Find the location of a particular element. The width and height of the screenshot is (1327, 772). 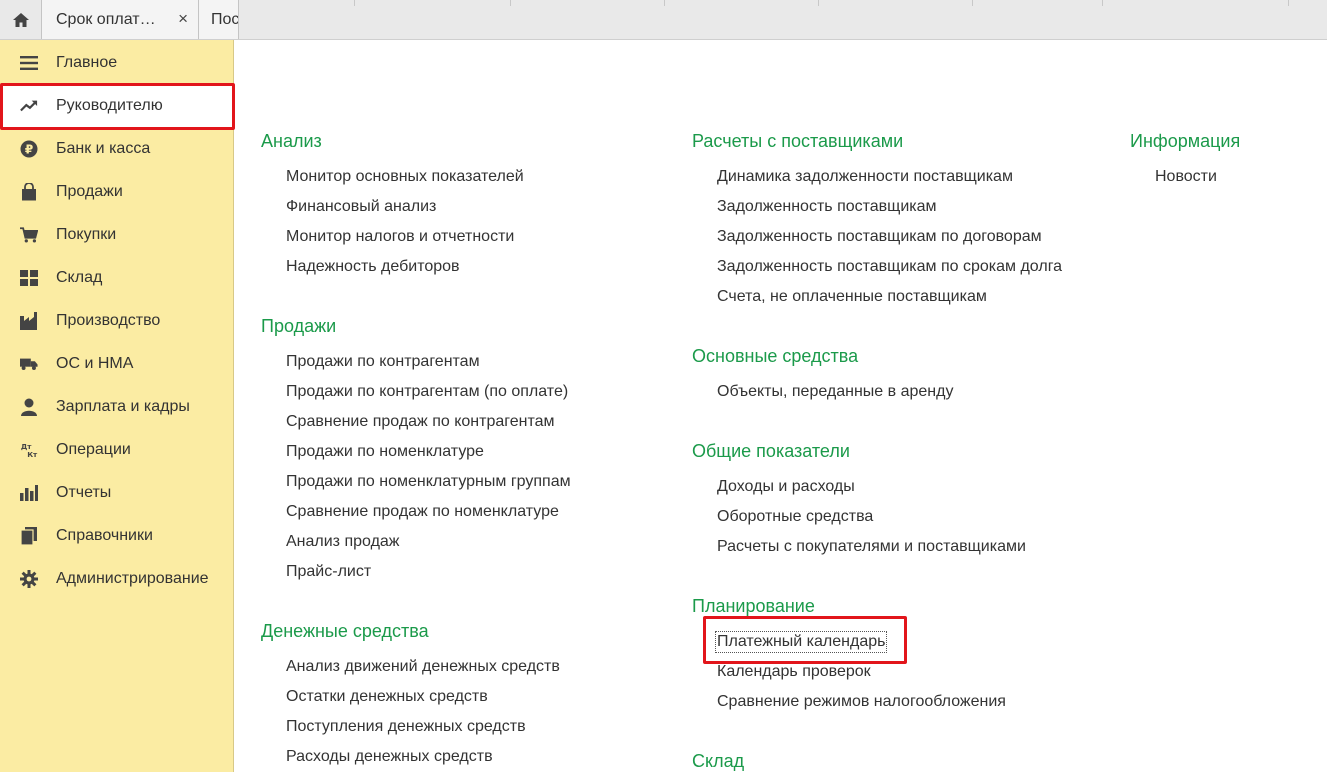

link-novosti: Новости is located at coordinates (1186, 177).